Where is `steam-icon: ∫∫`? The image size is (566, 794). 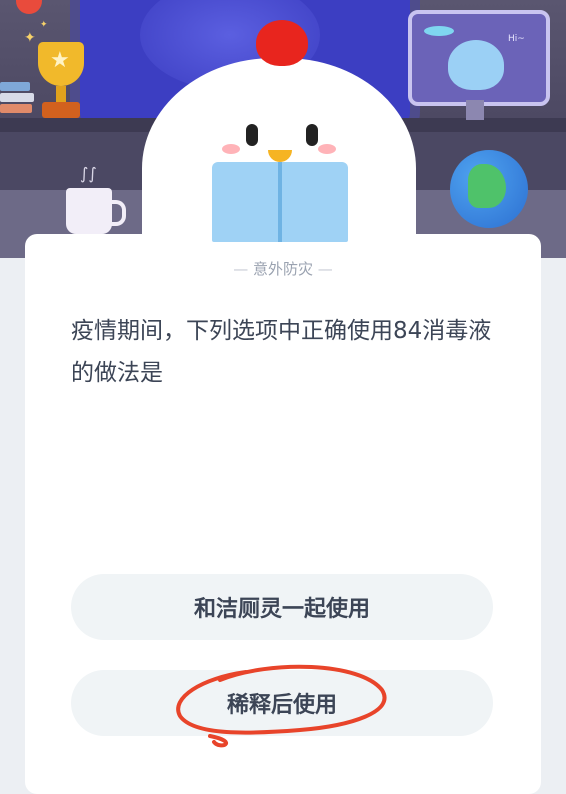
steam-icon: ∫∫ is located at coordinates (88, 173).